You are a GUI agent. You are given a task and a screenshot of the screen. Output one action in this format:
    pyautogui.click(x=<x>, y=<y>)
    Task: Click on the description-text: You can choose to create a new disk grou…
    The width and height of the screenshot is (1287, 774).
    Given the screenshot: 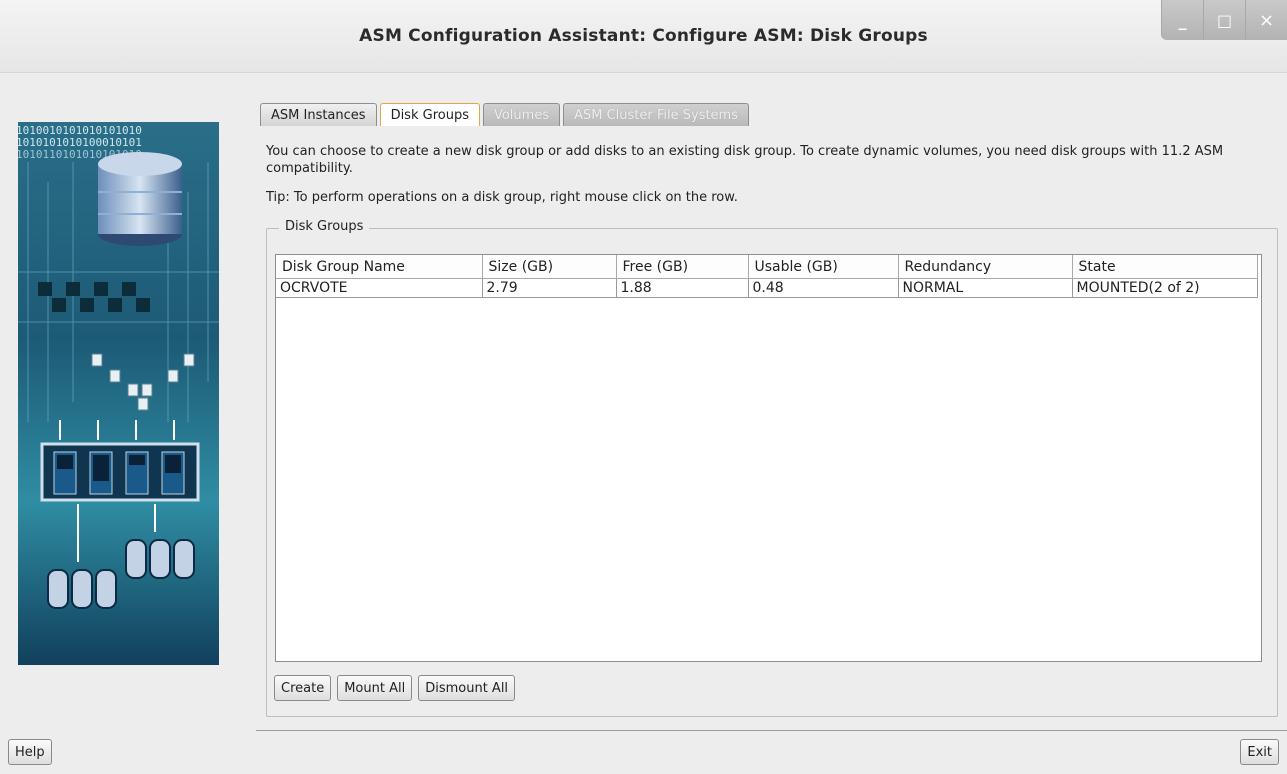 What is the action you would take?
    pyautogui.click(x=745, y=160)
    